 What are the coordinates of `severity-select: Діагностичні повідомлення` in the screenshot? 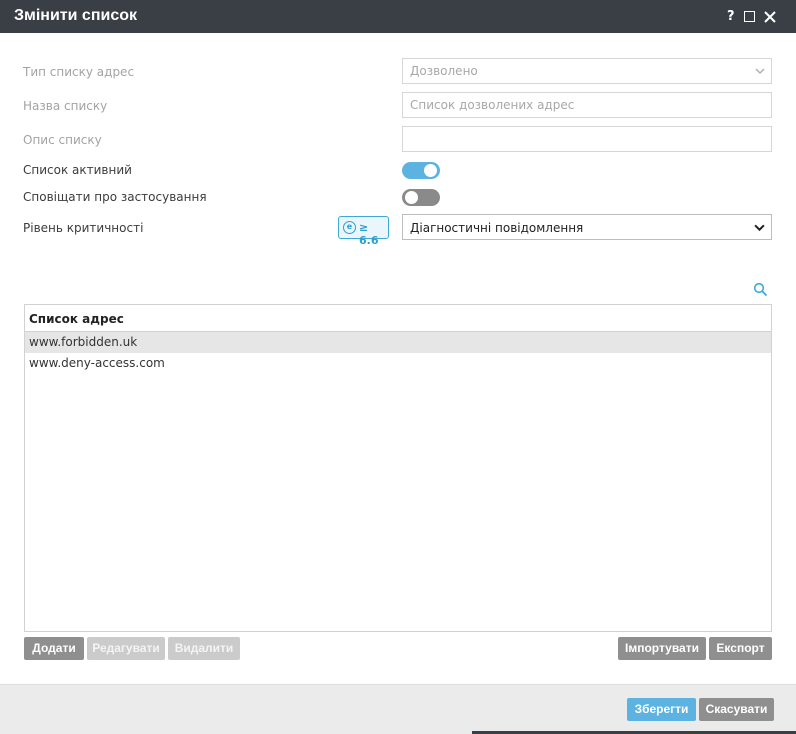 It's located at (587, 227).